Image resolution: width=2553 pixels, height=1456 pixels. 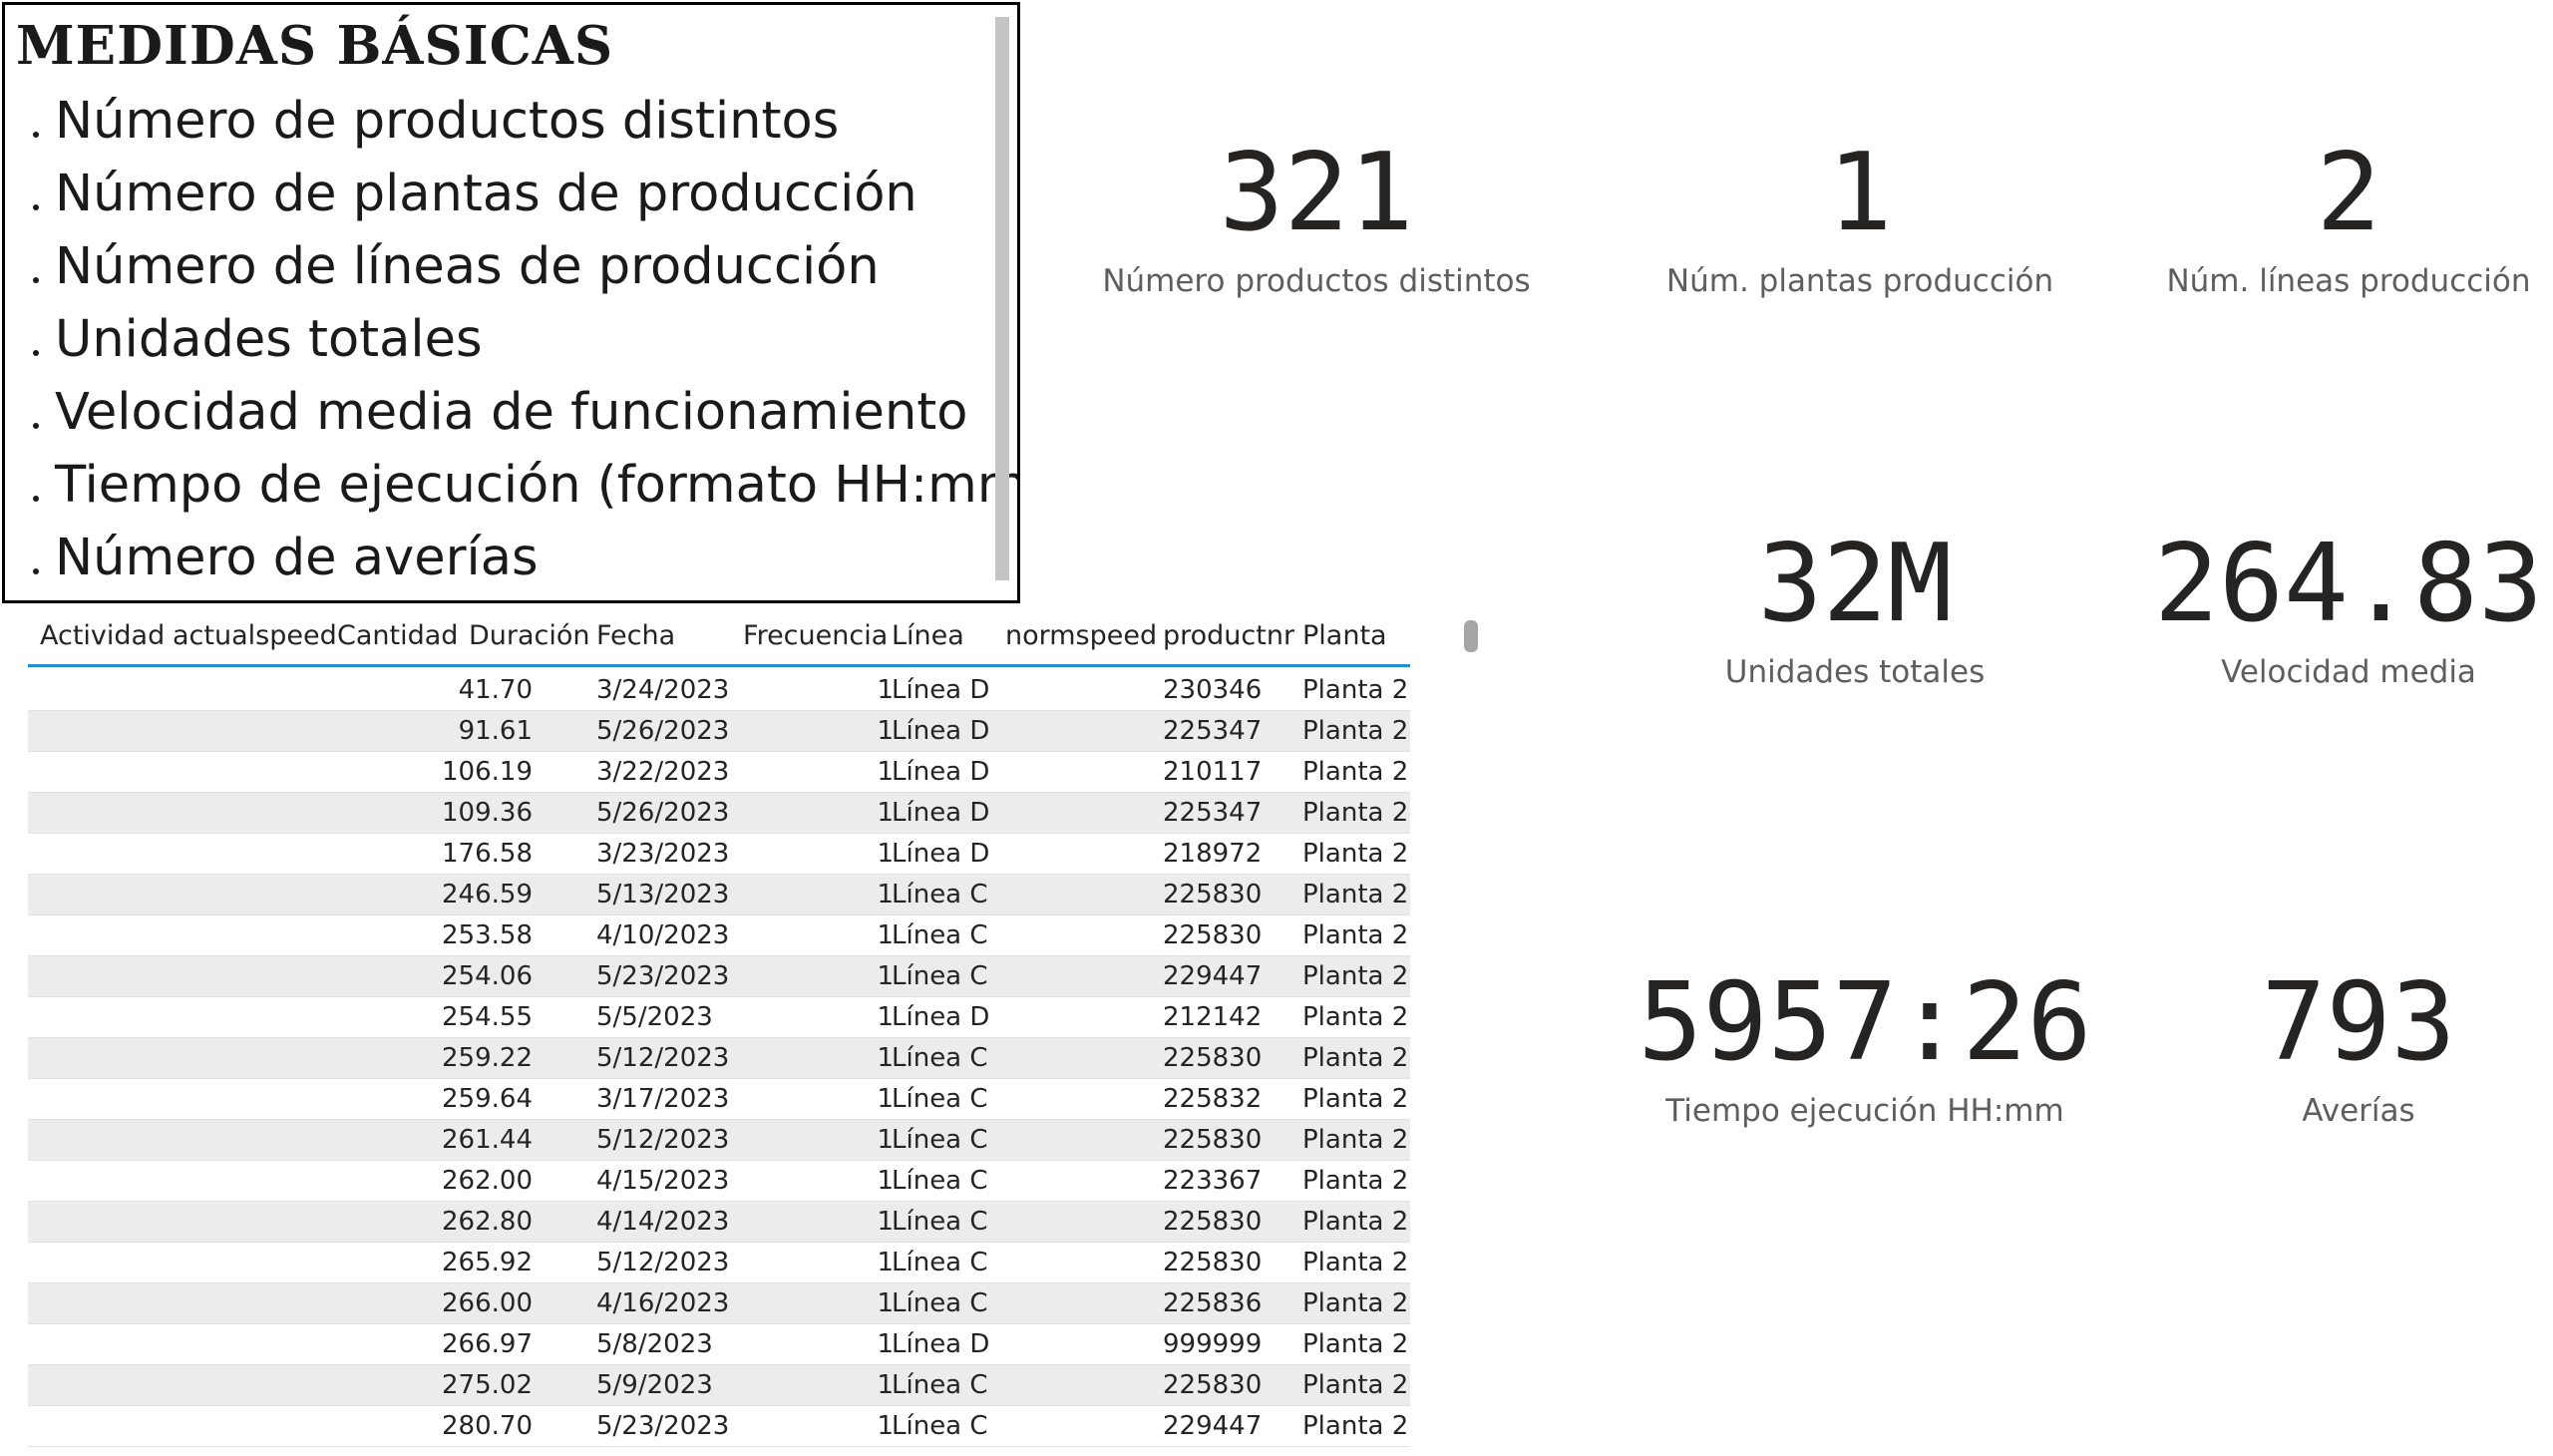 What do you see at coordinates (719, 895) in the screenshot?
I see `table-row: 246.59 5/13/2023 1 Línea C 225830 Planta 2` at bounding box center [719, 895].